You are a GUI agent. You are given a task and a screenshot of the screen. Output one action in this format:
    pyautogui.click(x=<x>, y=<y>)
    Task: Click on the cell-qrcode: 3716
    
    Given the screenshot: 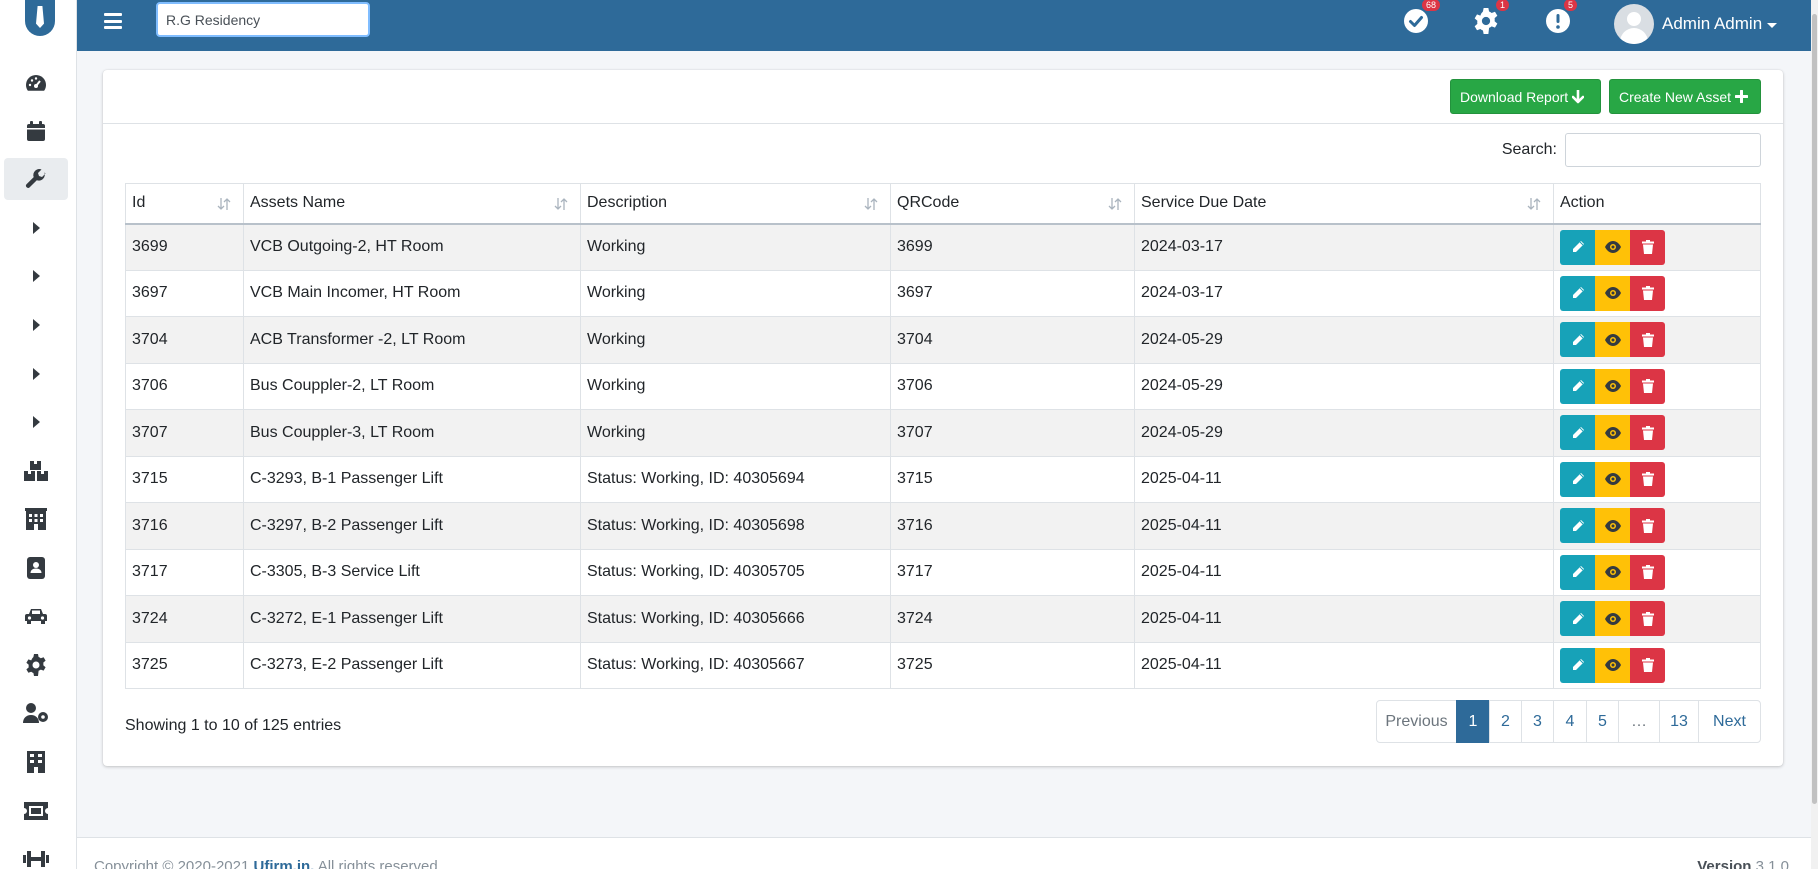 What is the action you would take?
    pyautogui.click(x=1012, y=526)
    